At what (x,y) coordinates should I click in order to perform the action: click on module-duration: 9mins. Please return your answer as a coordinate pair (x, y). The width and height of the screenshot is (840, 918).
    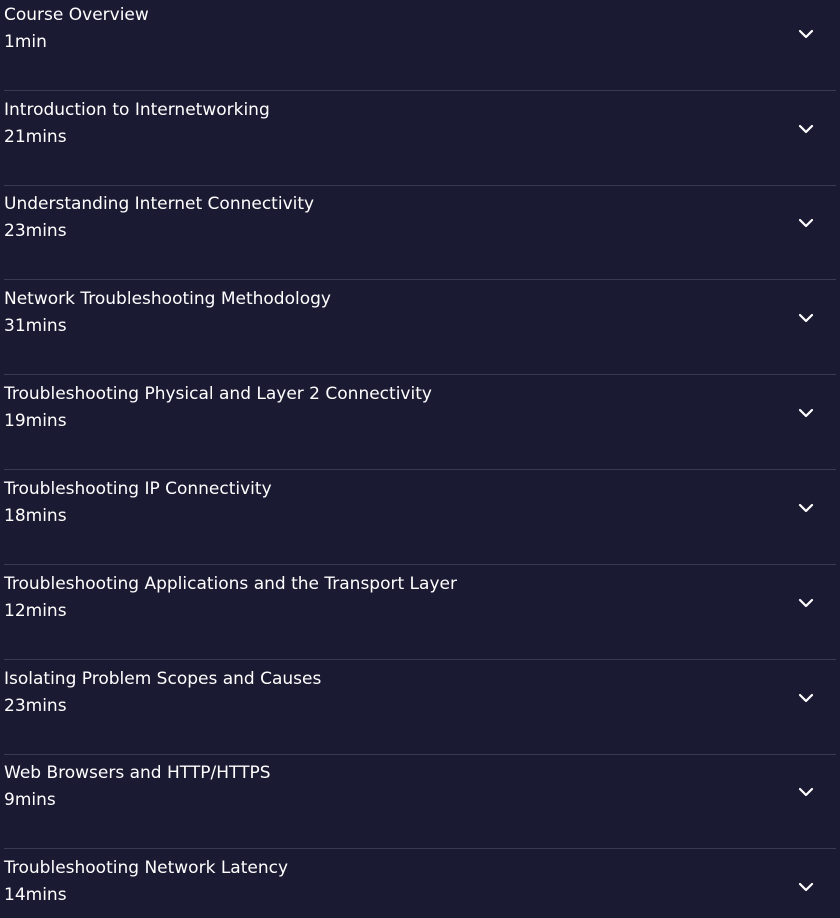
    Looking at the image, I should click on (30, 800).